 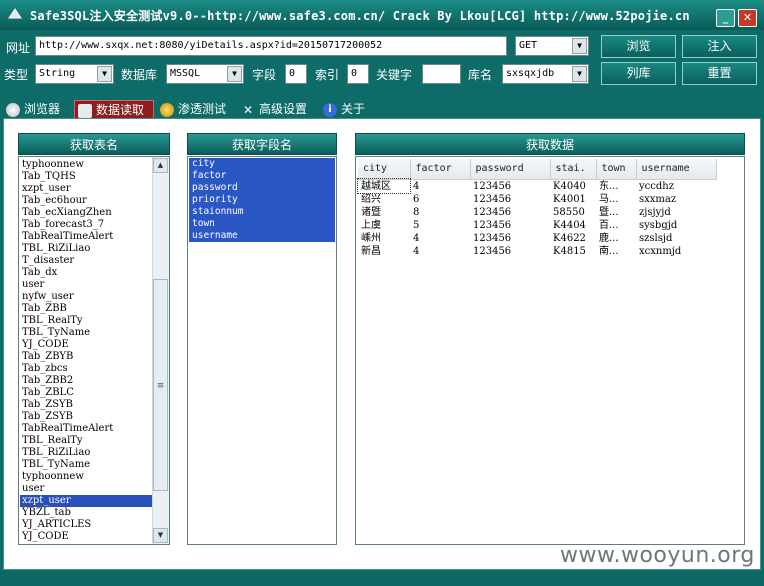 What do you see at coordinates (262, 188) in the screenshot?
I see `field-list-item: password` at bounding box center [262, 188].